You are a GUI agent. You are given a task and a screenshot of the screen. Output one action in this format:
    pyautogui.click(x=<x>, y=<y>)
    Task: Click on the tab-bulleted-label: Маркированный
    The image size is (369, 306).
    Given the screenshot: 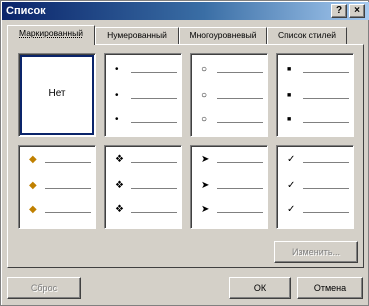 What is the action you would take?
    pyautogui.click(x=51, y=33)
    